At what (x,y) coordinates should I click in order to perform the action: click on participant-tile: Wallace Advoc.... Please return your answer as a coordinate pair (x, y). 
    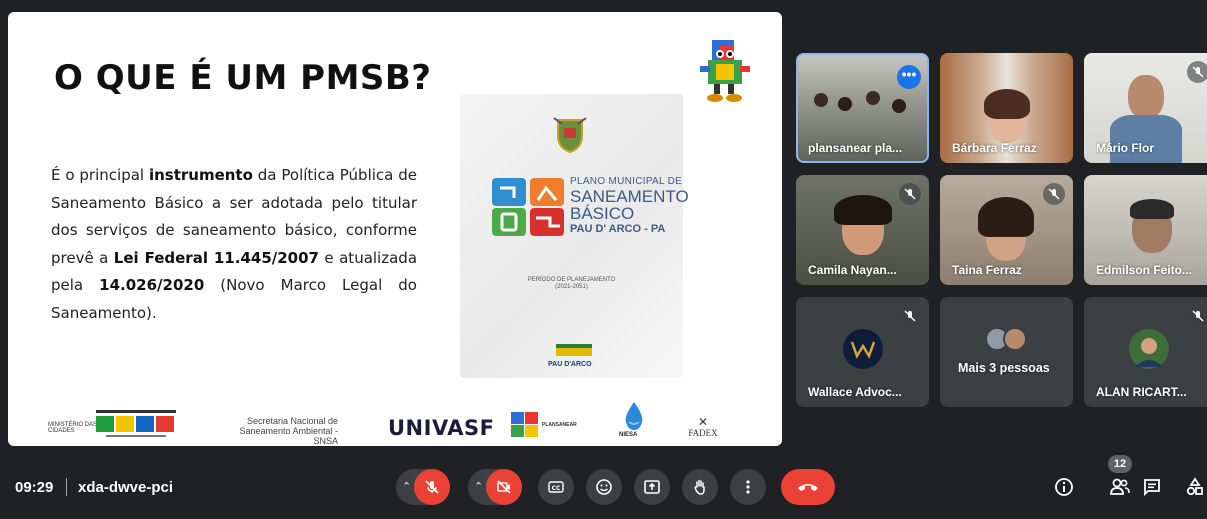
    Looking at the image, I should click on (862, 352).